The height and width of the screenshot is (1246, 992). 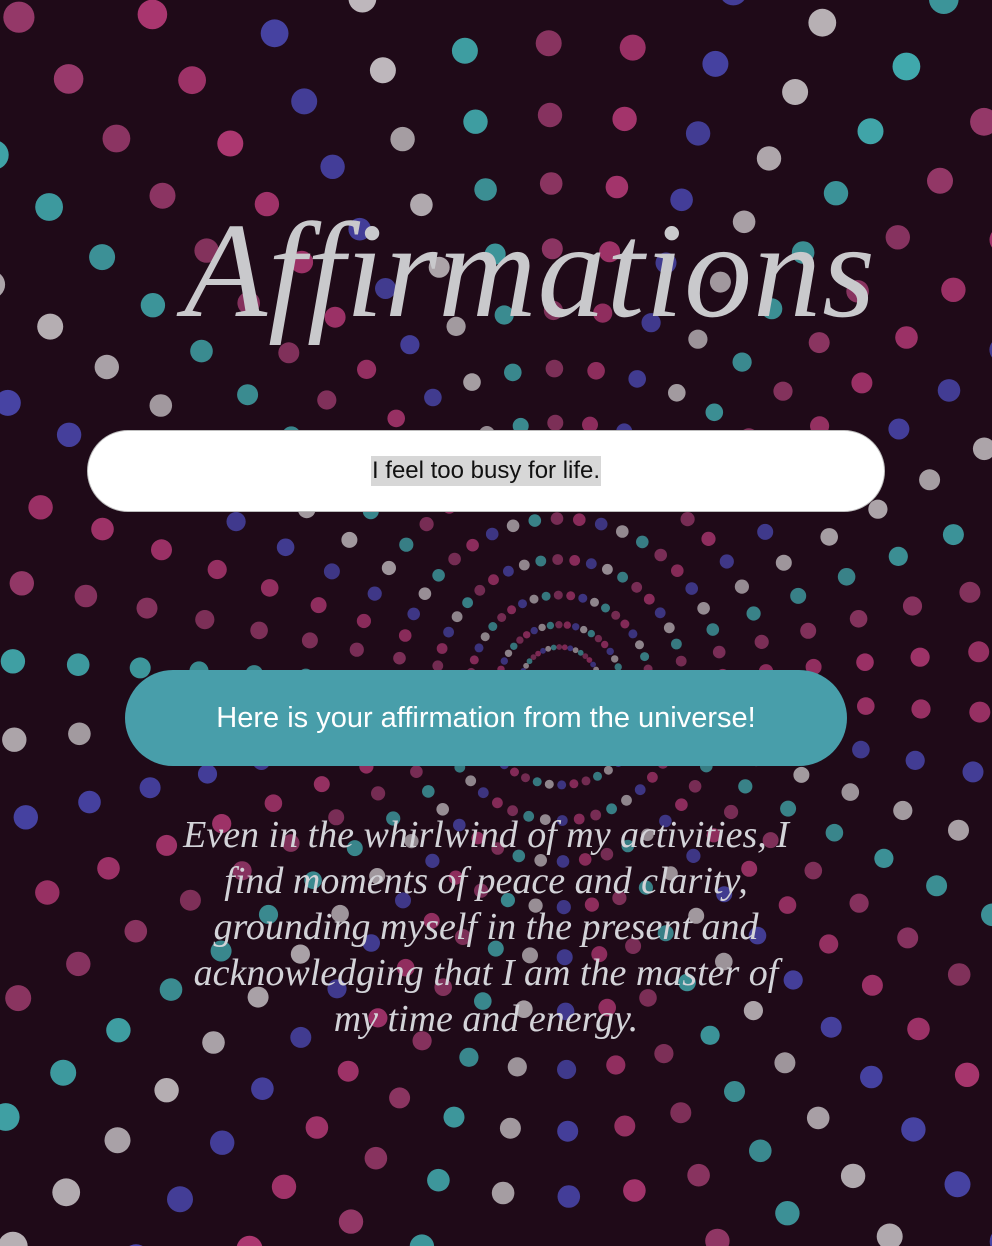 What do you see at coordinates (486, 471) in the screenshot?
I see `feeling-input: I feel too busy for life.` at bounding box center [486, 471].